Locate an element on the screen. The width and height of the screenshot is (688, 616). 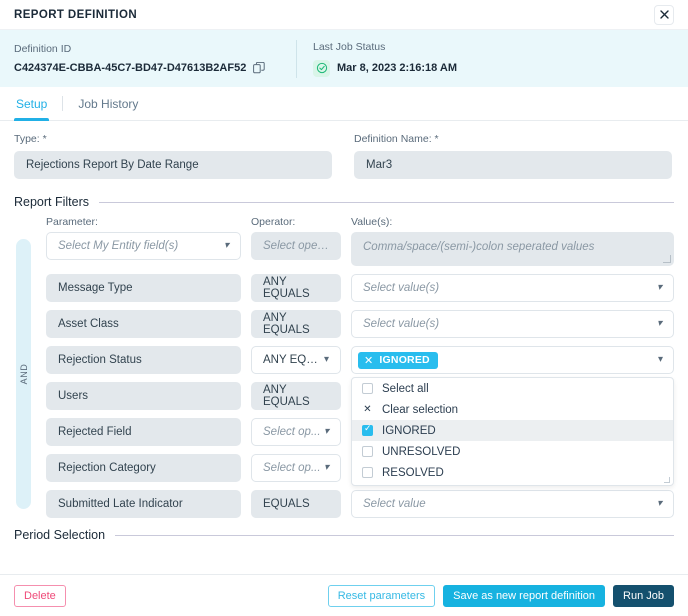
parameter-value: Rejection Status is located at coordinates (143, 360).